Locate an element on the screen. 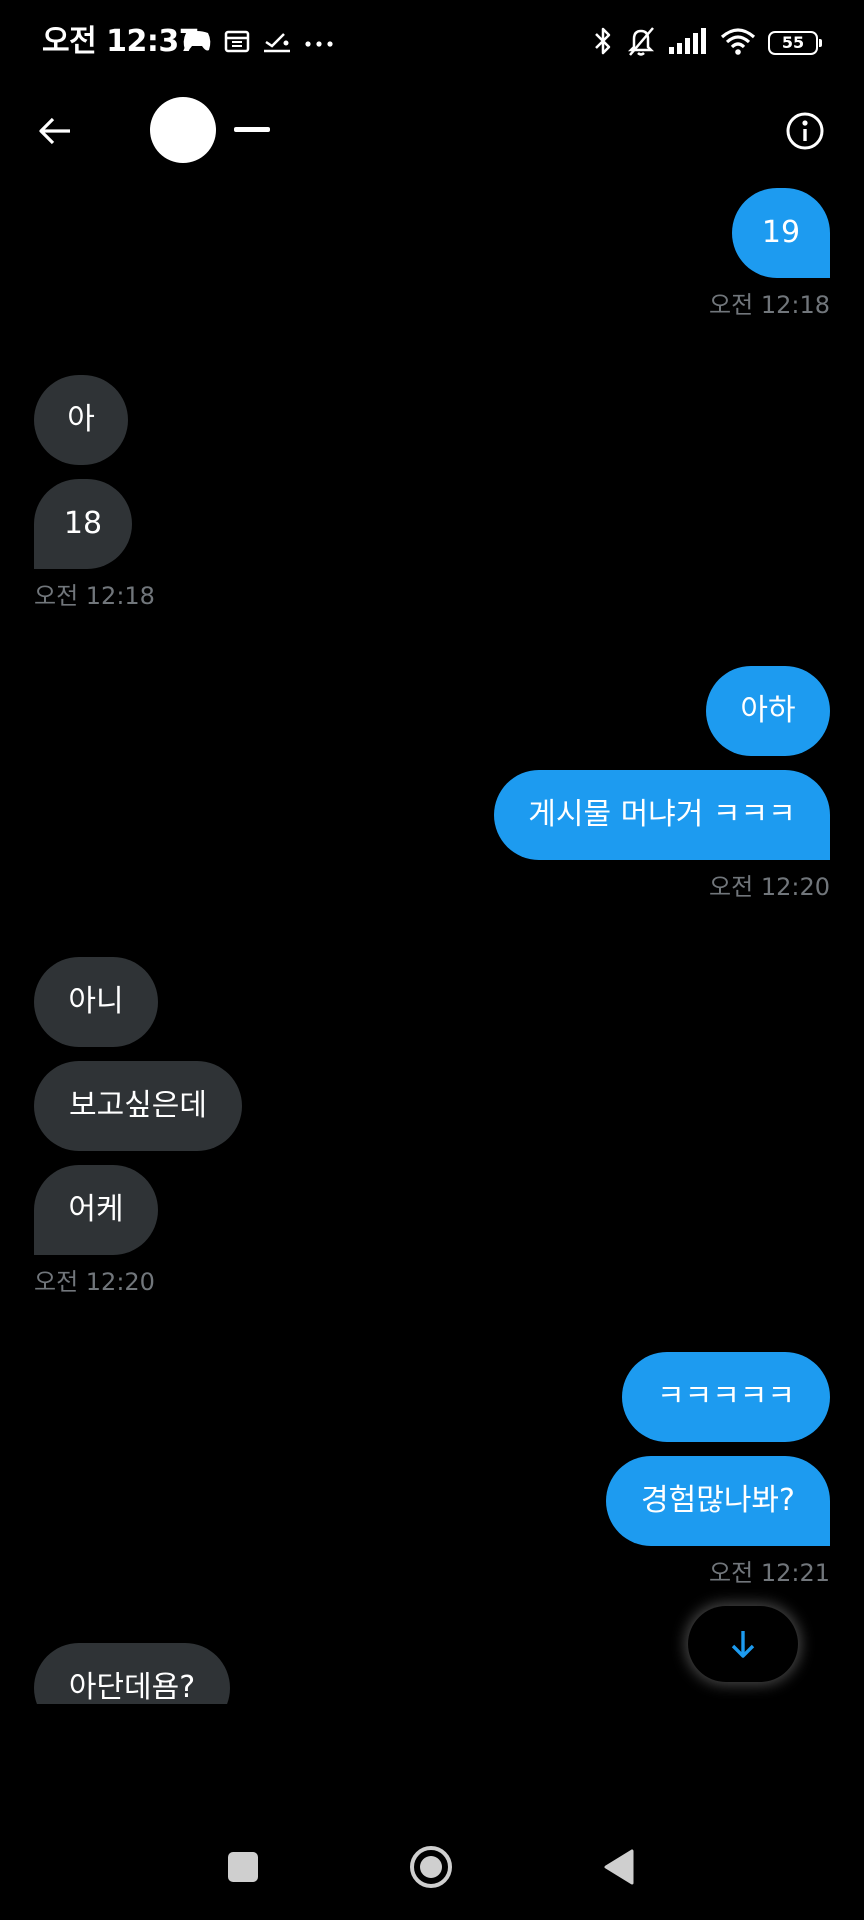  avatar is located at coordinates (183, 130).